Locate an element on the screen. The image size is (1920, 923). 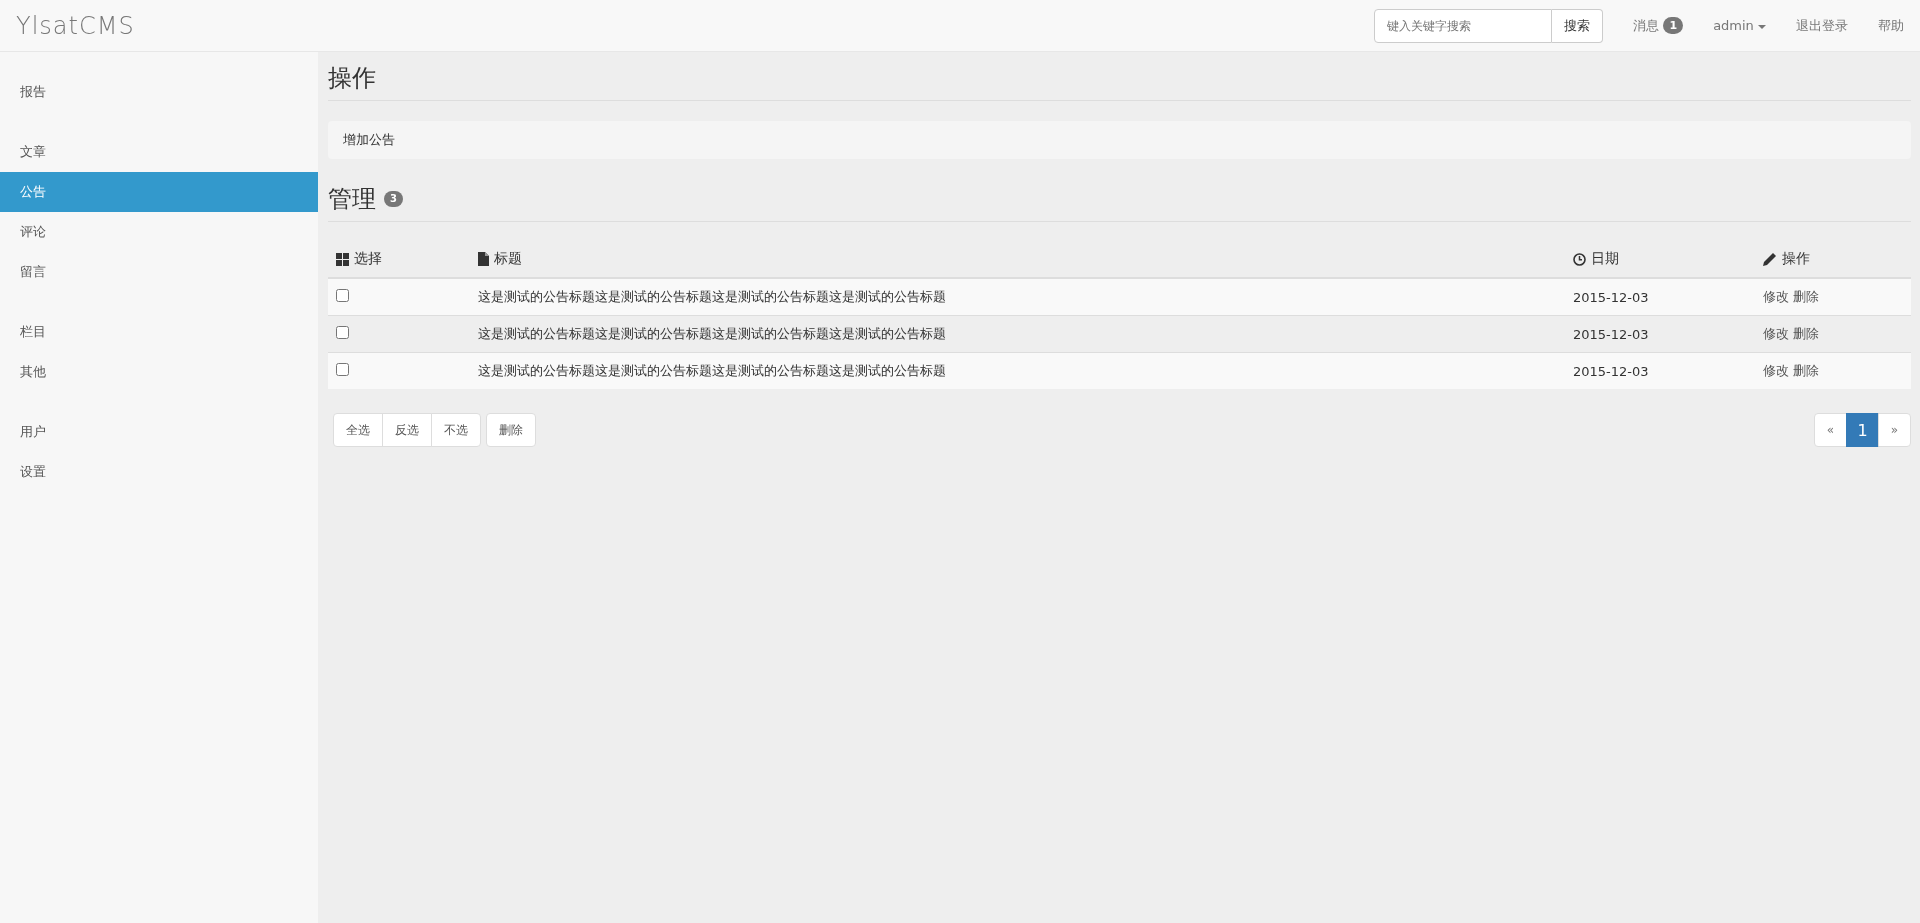
search-field: 键入关键字搜索 is located at coordinates (1463, 25).